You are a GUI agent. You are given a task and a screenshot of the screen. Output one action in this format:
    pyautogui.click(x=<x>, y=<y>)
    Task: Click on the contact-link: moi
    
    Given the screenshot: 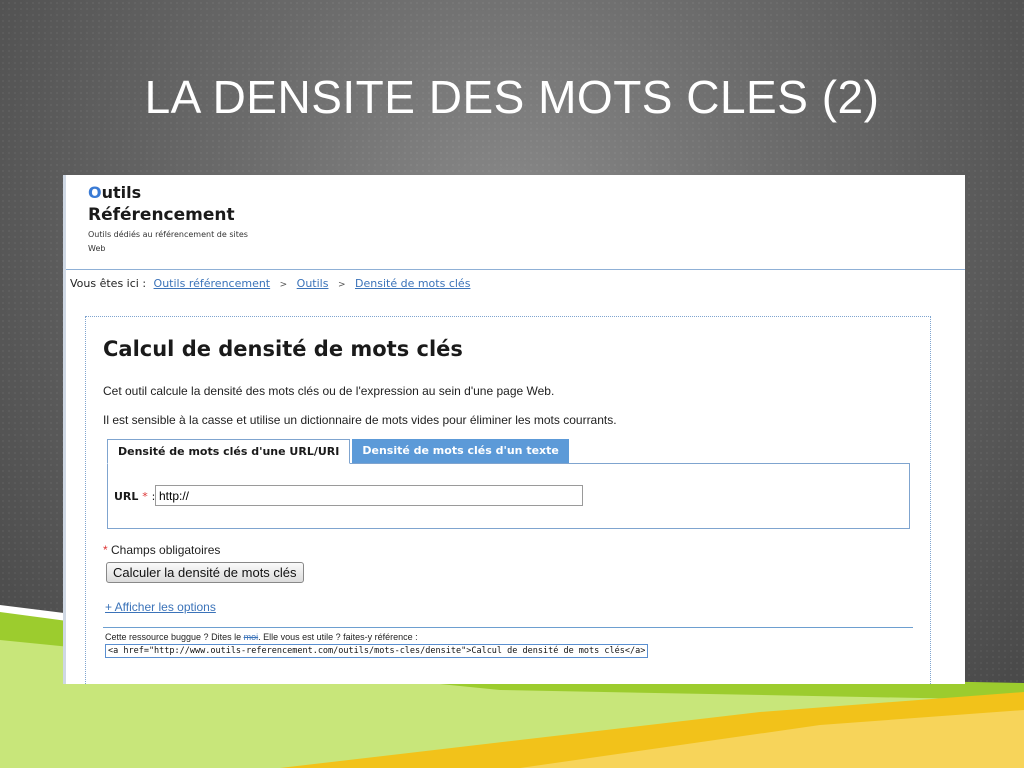 What is the action you would take?
    pyautogui.click(x=251, y=637)
    